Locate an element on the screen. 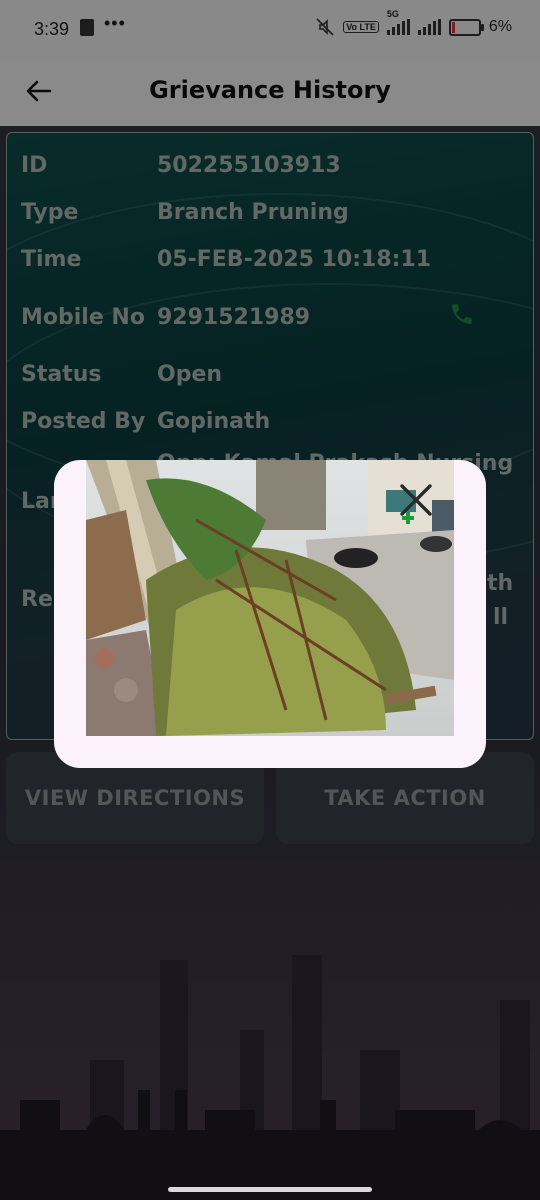  close-icon is located at coordinates (416, 500).